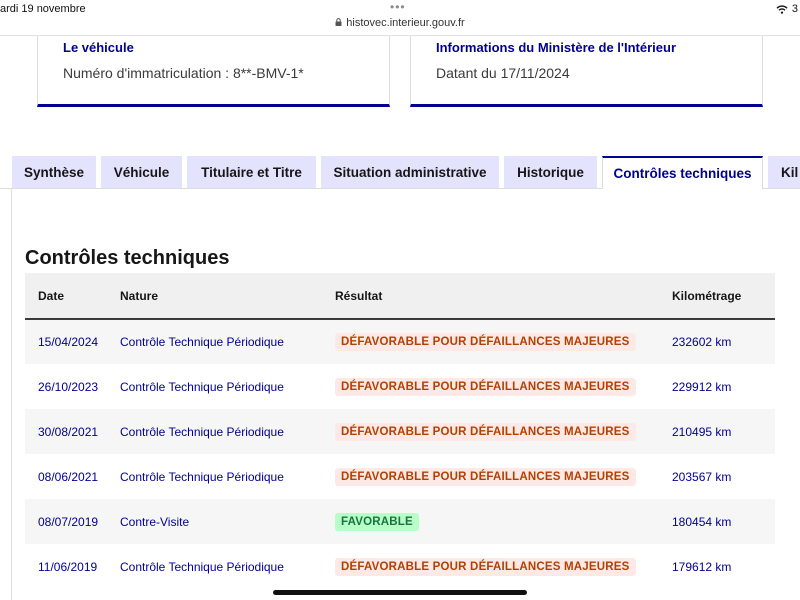  I want to click on result-badge: FAVORABLE, so click(377, 521).